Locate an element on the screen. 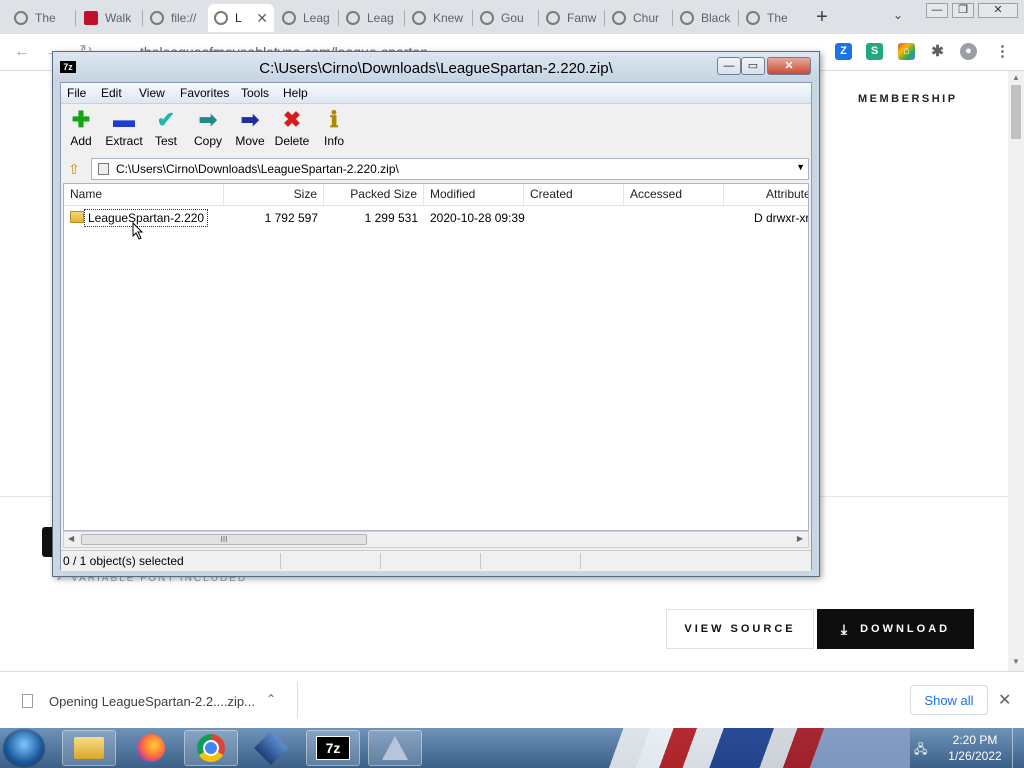 The height and width of the screenshot is (768, 1024). show-all-button: Show all is located at coordinates (949, 700).